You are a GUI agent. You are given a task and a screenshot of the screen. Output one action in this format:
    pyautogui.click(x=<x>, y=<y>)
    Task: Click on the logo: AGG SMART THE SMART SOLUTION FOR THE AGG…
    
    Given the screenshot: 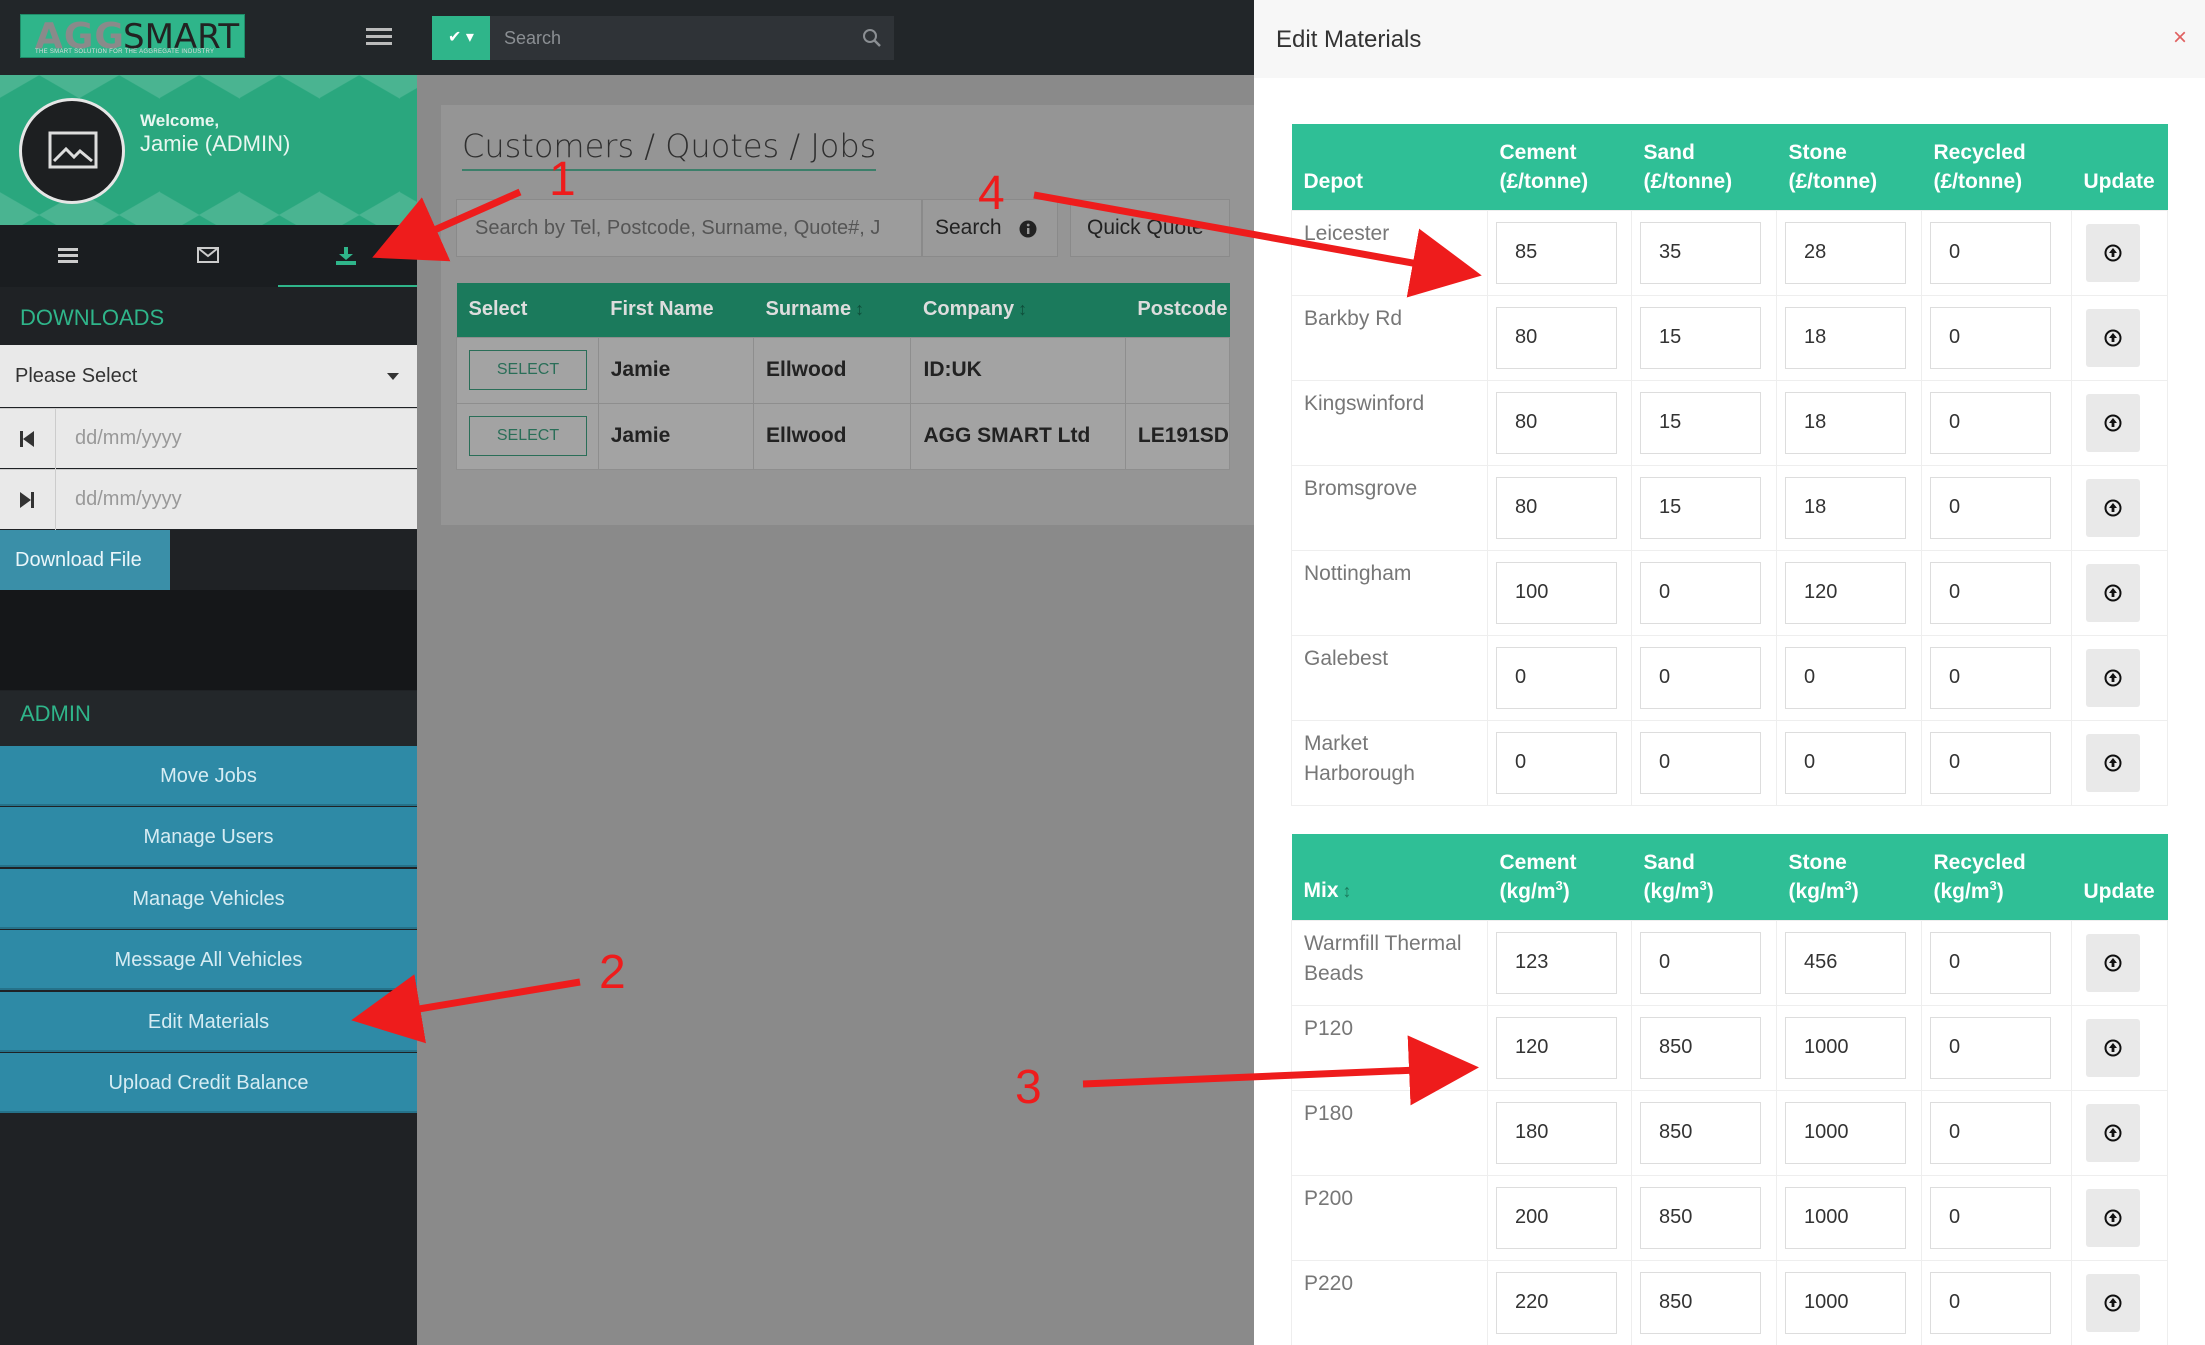 What is the action you would take?
    pyautogui.click(x=132, y=36)
    